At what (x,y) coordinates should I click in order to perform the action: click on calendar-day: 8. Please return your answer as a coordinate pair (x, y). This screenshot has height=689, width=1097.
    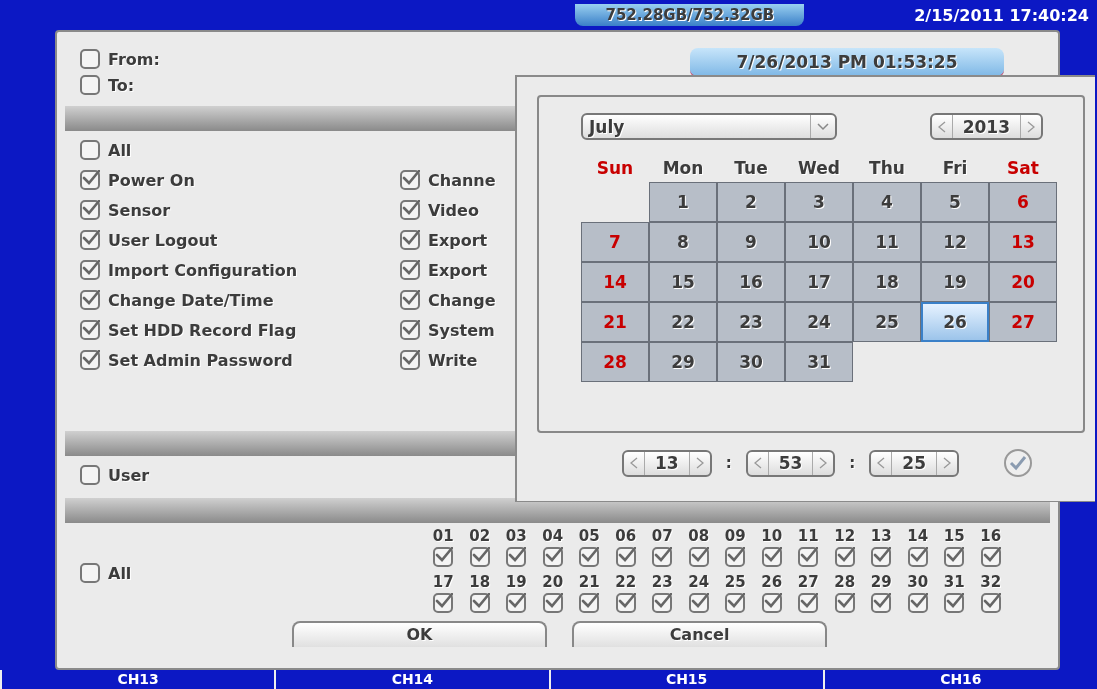
    Looking at the image, I should click on (683, 242).